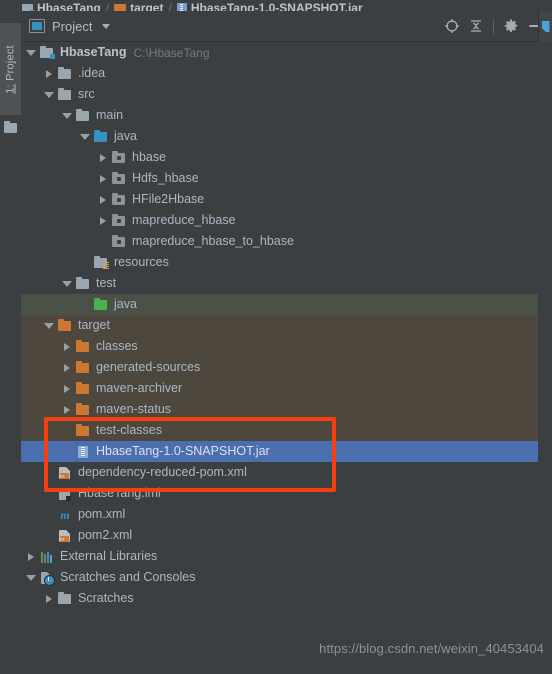  What do you see at coordinates (119, 493) in the screenshot?
I see `tree-node-label: HbaseTang.iml` at bounding box center [119, 493].